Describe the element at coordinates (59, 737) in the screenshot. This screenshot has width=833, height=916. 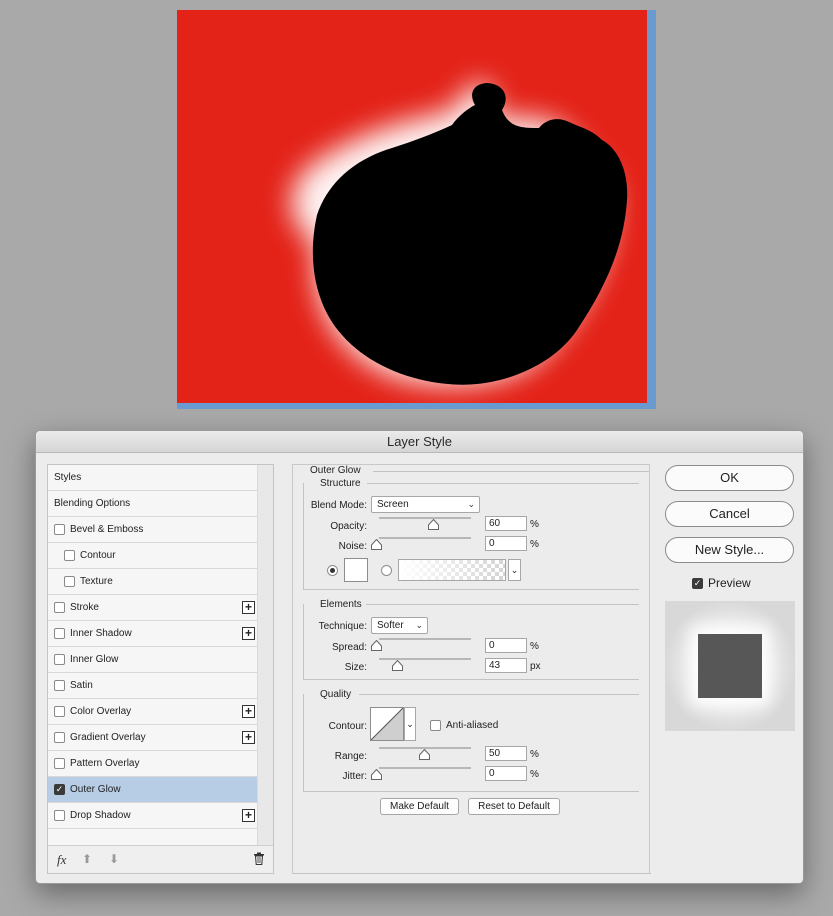
I see `gradient-overlay-checkbox` at that location.